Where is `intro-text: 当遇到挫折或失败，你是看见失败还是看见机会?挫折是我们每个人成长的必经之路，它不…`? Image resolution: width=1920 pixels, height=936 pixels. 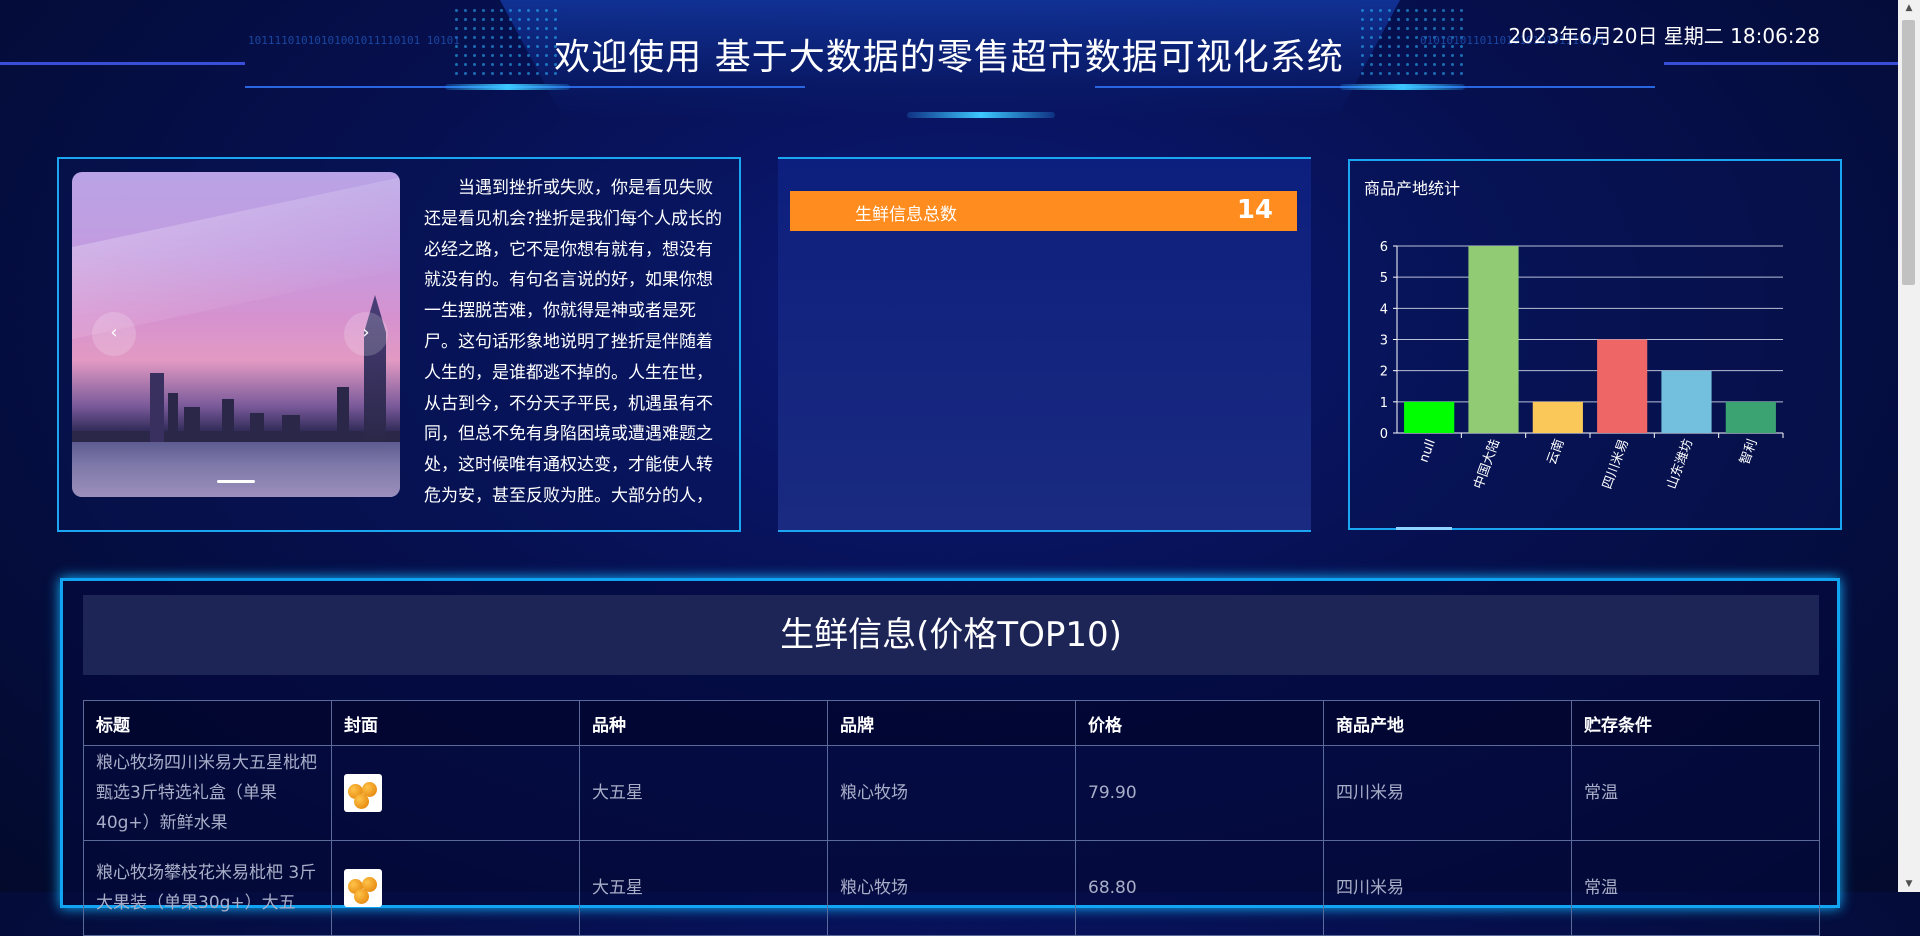 intro-text: 当遇到挫折或失败，你是看见失败还是看见机会?挫折是我们每个人成长的必经之路，它不… is located at coordinates (573, 342).